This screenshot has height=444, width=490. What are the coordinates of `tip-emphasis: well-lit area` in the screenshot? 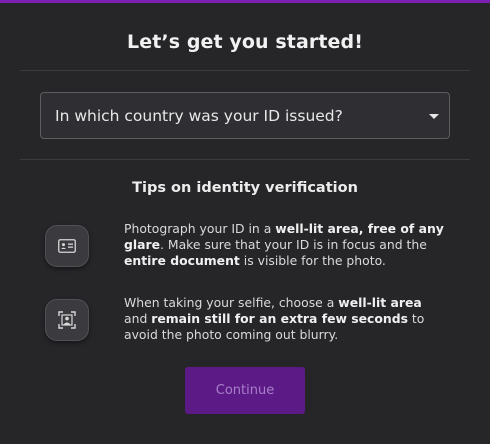 It's located at (380, 302).